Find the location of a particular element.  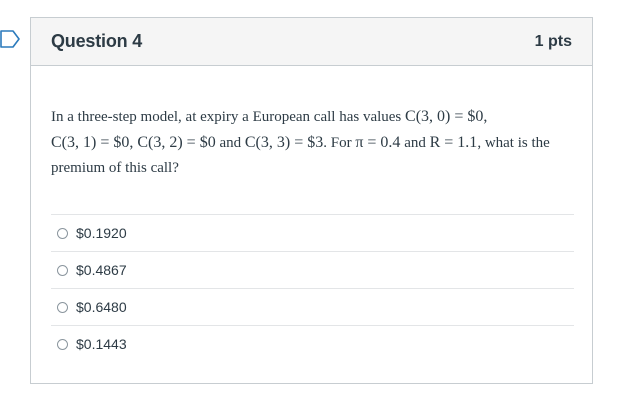

question-title: Question 4 is located at coordinates (97, 41).